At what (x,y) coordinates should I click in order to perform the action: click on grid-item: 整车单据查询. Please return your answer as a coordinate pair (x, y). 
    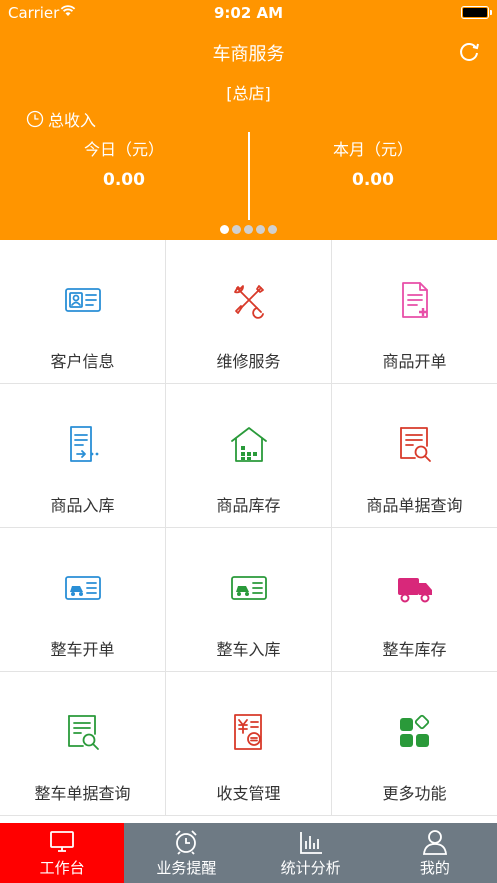
    Looking at the image, I should click on (83, 744).